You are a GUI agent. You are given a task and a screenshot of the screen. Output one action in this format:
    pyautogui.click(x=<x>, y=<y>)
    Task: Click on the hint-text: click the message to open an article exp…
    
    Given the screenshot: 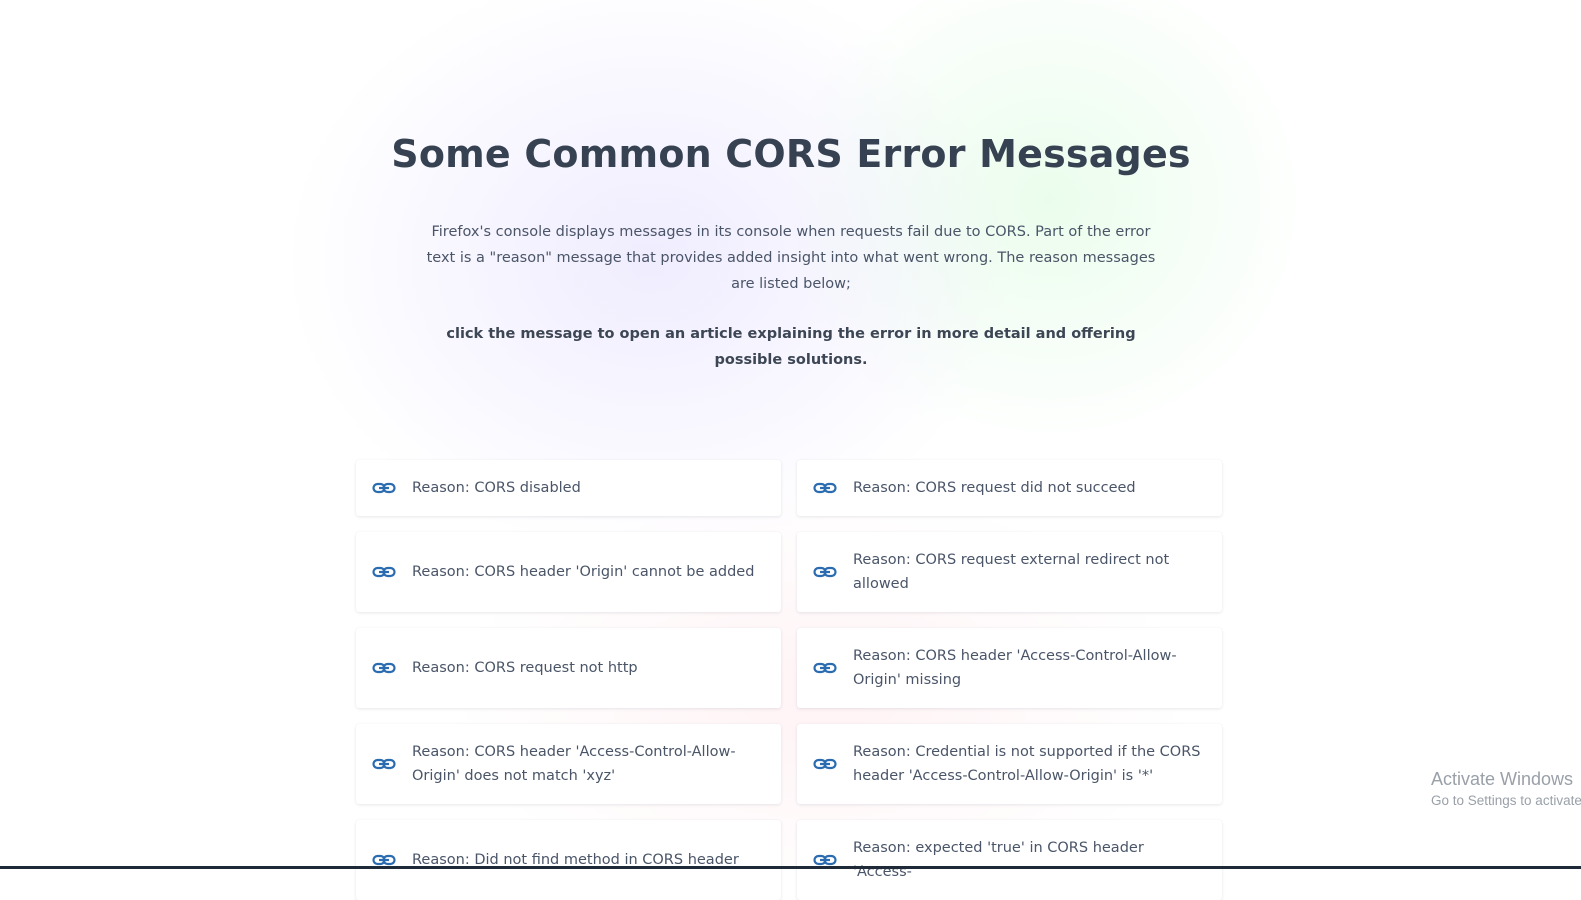 What is the action you would take?
    pyautogui.click(x=791, y=347)
    